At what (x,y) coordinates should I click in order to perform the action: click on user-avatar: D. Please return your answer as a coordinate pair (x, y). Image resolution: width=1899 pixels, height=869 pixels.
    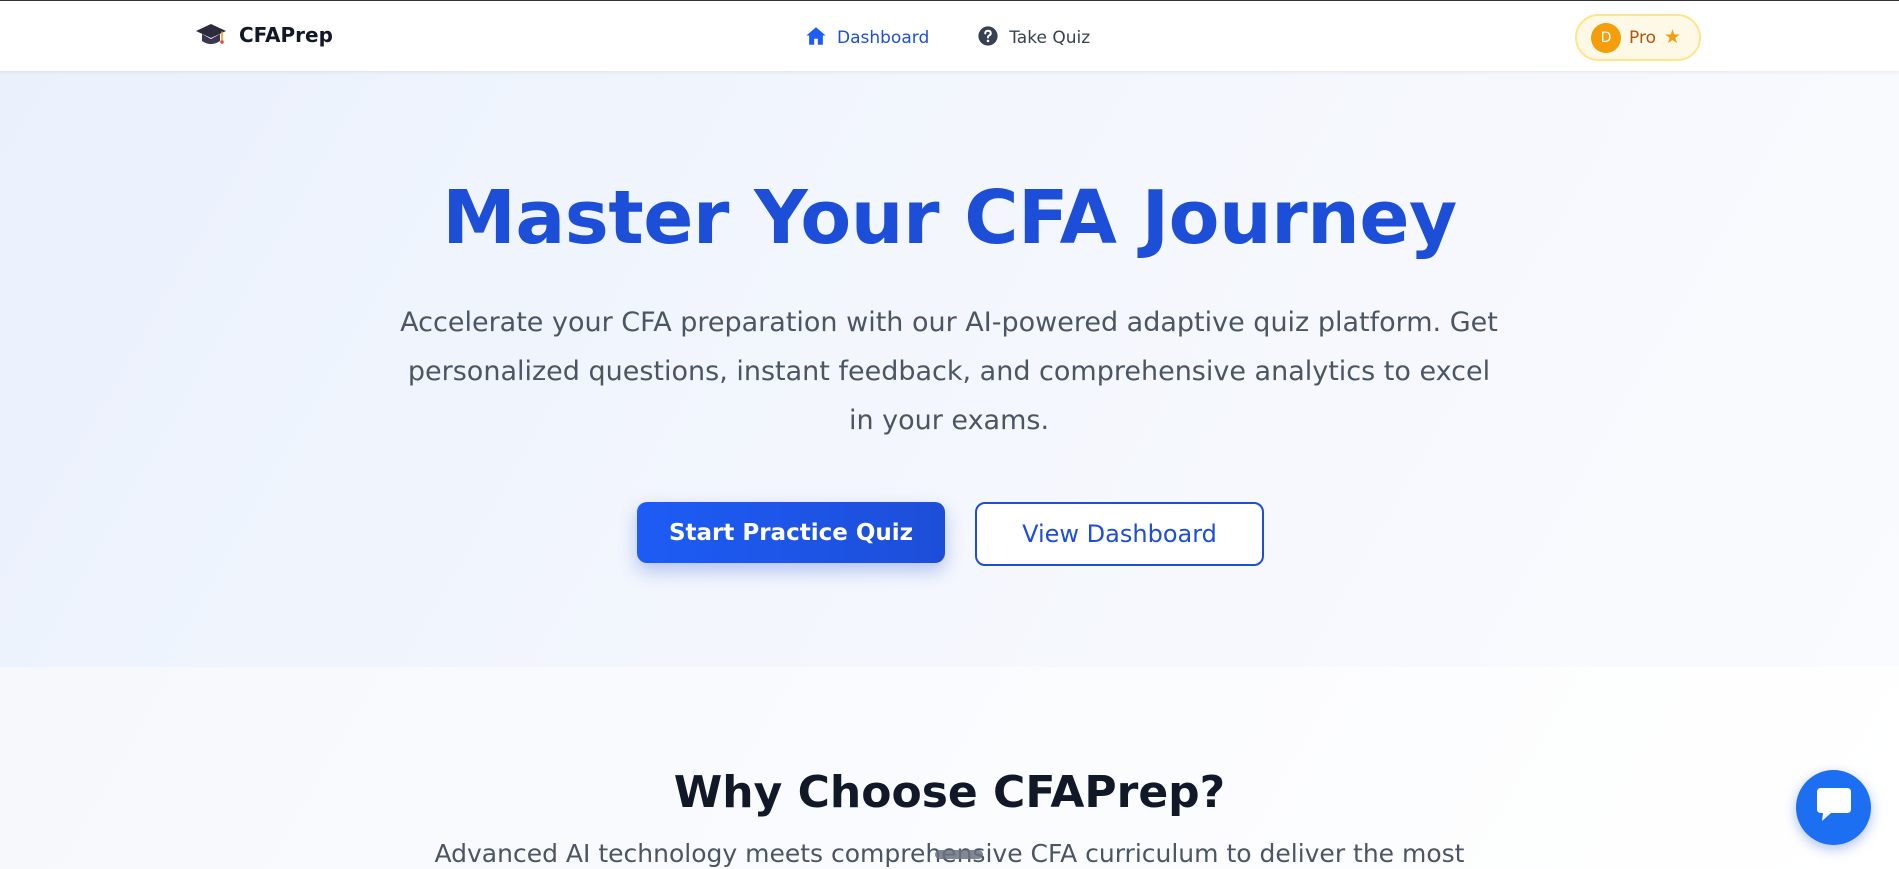
    Looking at the image, I should click on (1606, 37).